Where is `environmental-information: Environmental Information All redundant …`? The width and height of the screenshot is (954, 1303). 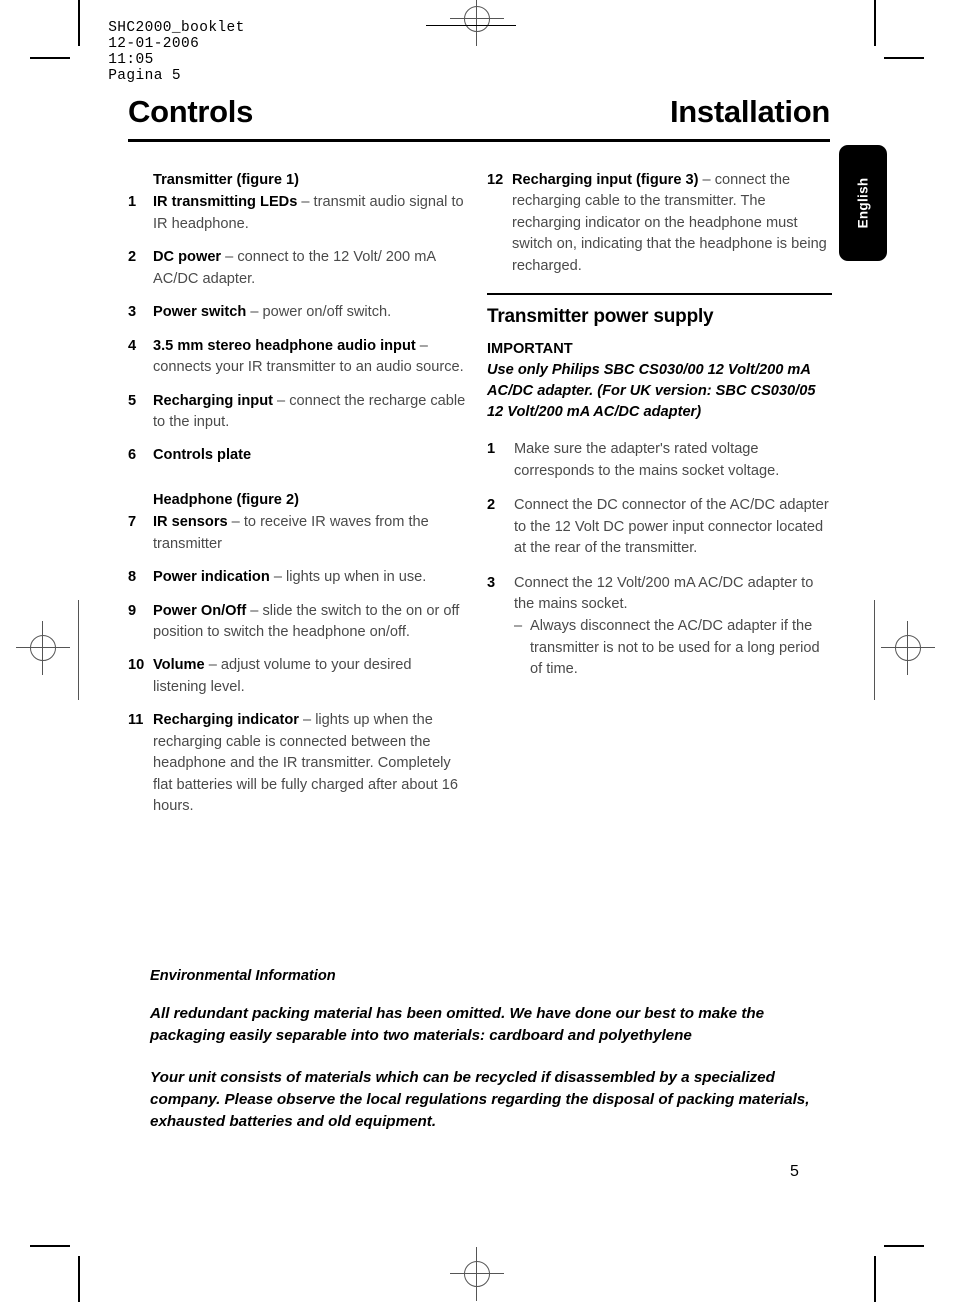 environmental-information: Environmental Information All redundant … is located at coordinates (495, 1060).